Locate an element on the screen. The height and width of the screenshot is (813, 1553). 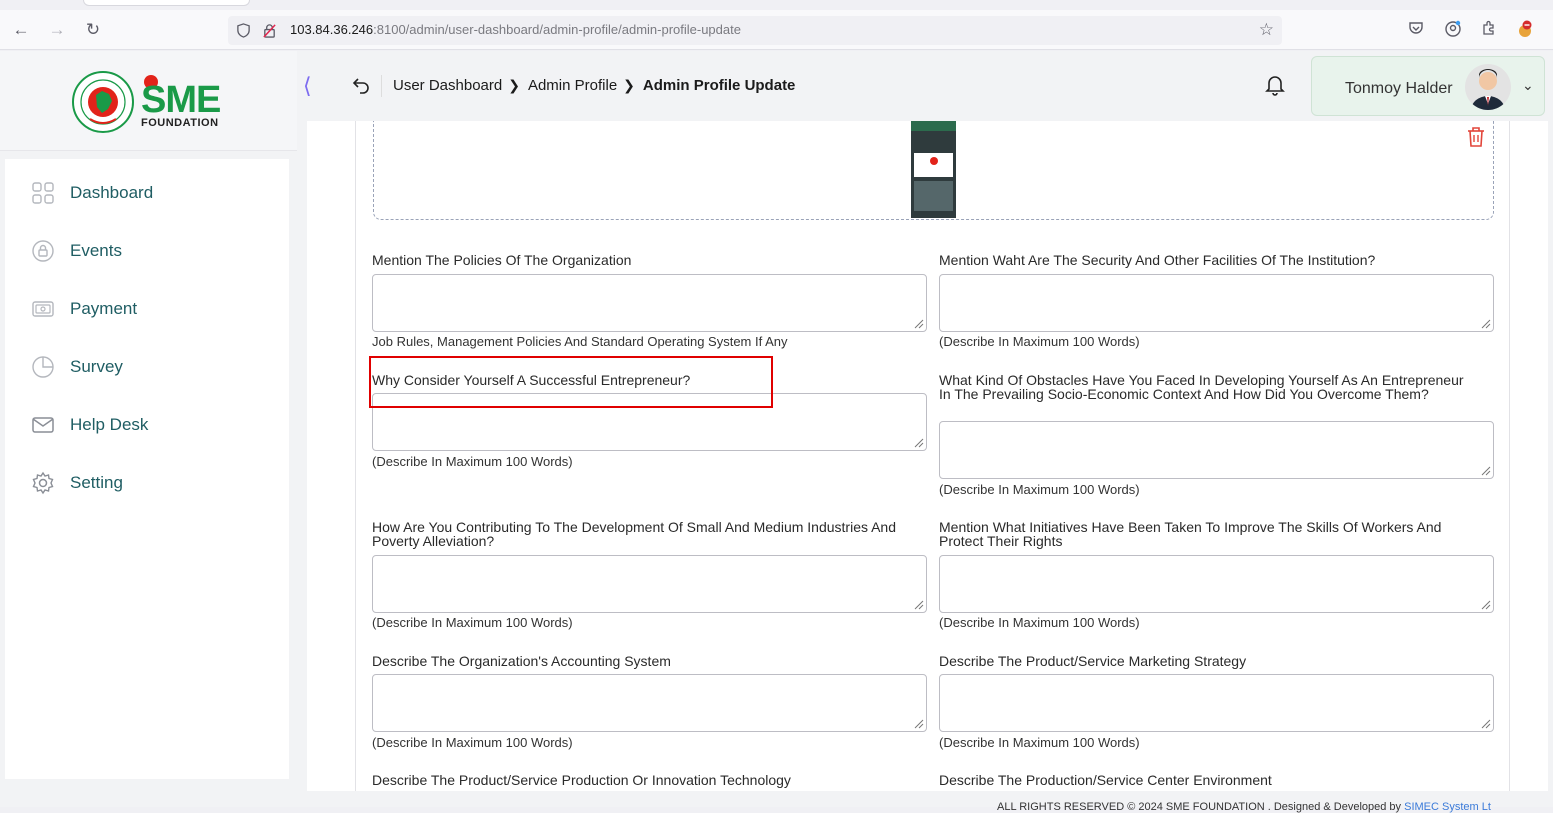
pocket-icon is located at coordinates (1416, 30).